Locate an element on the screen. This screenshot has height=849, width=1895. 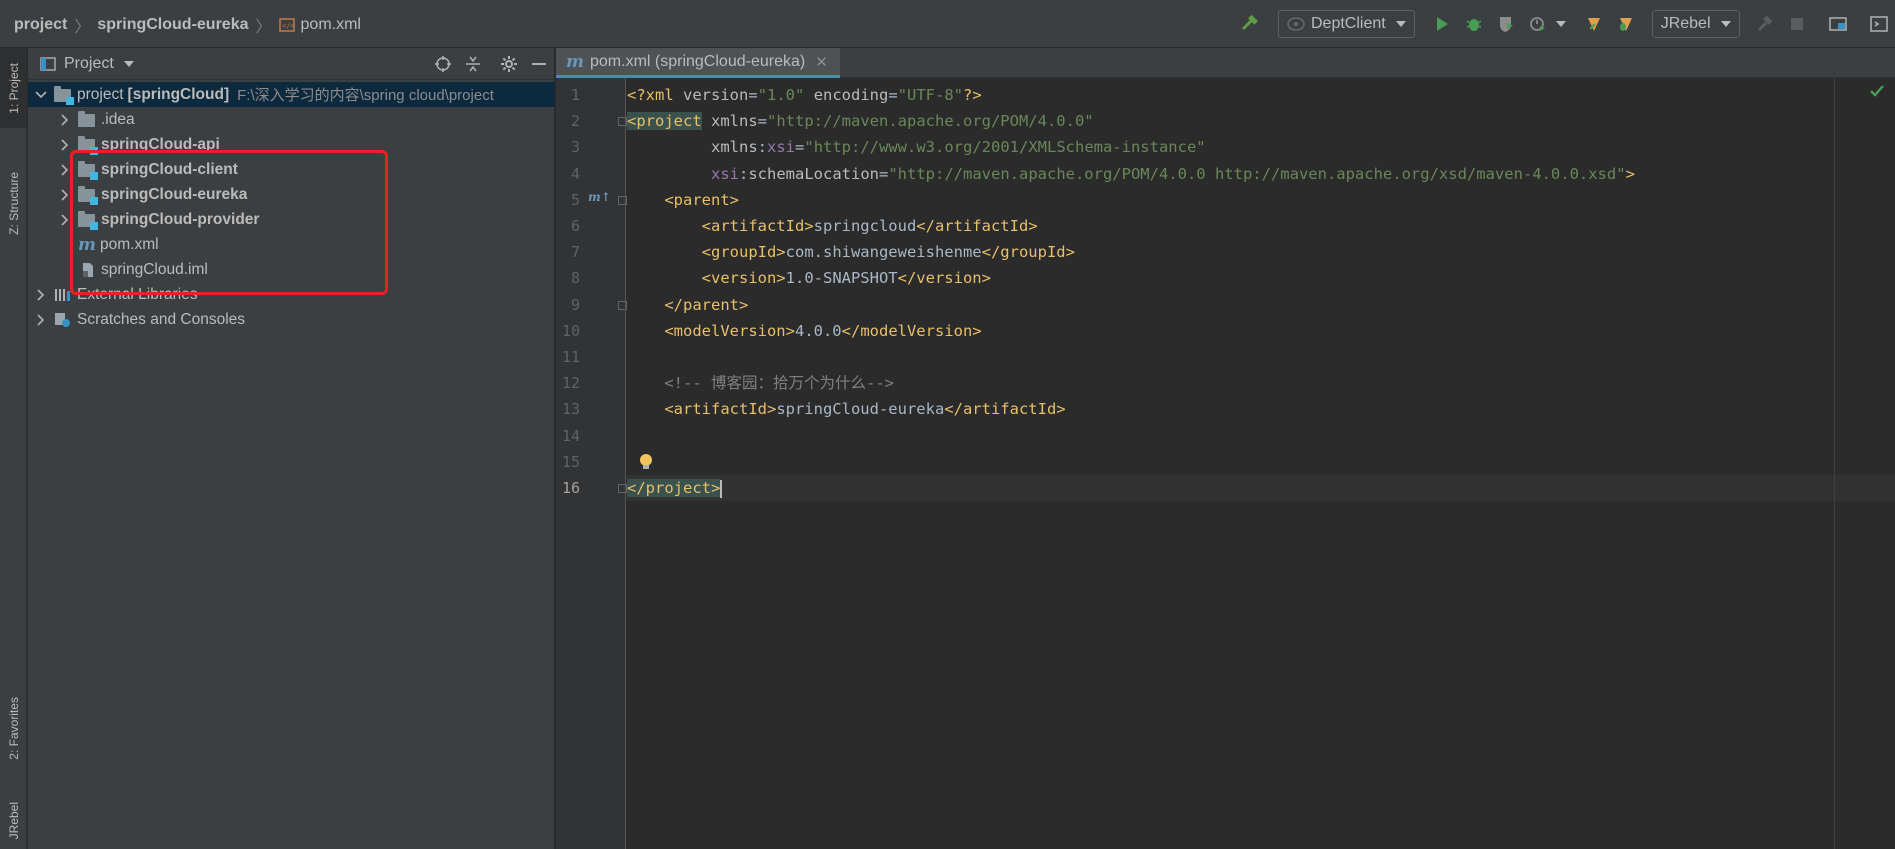
favorites-tool-tab: 2: Favorites is located at coordinates (13, 728).